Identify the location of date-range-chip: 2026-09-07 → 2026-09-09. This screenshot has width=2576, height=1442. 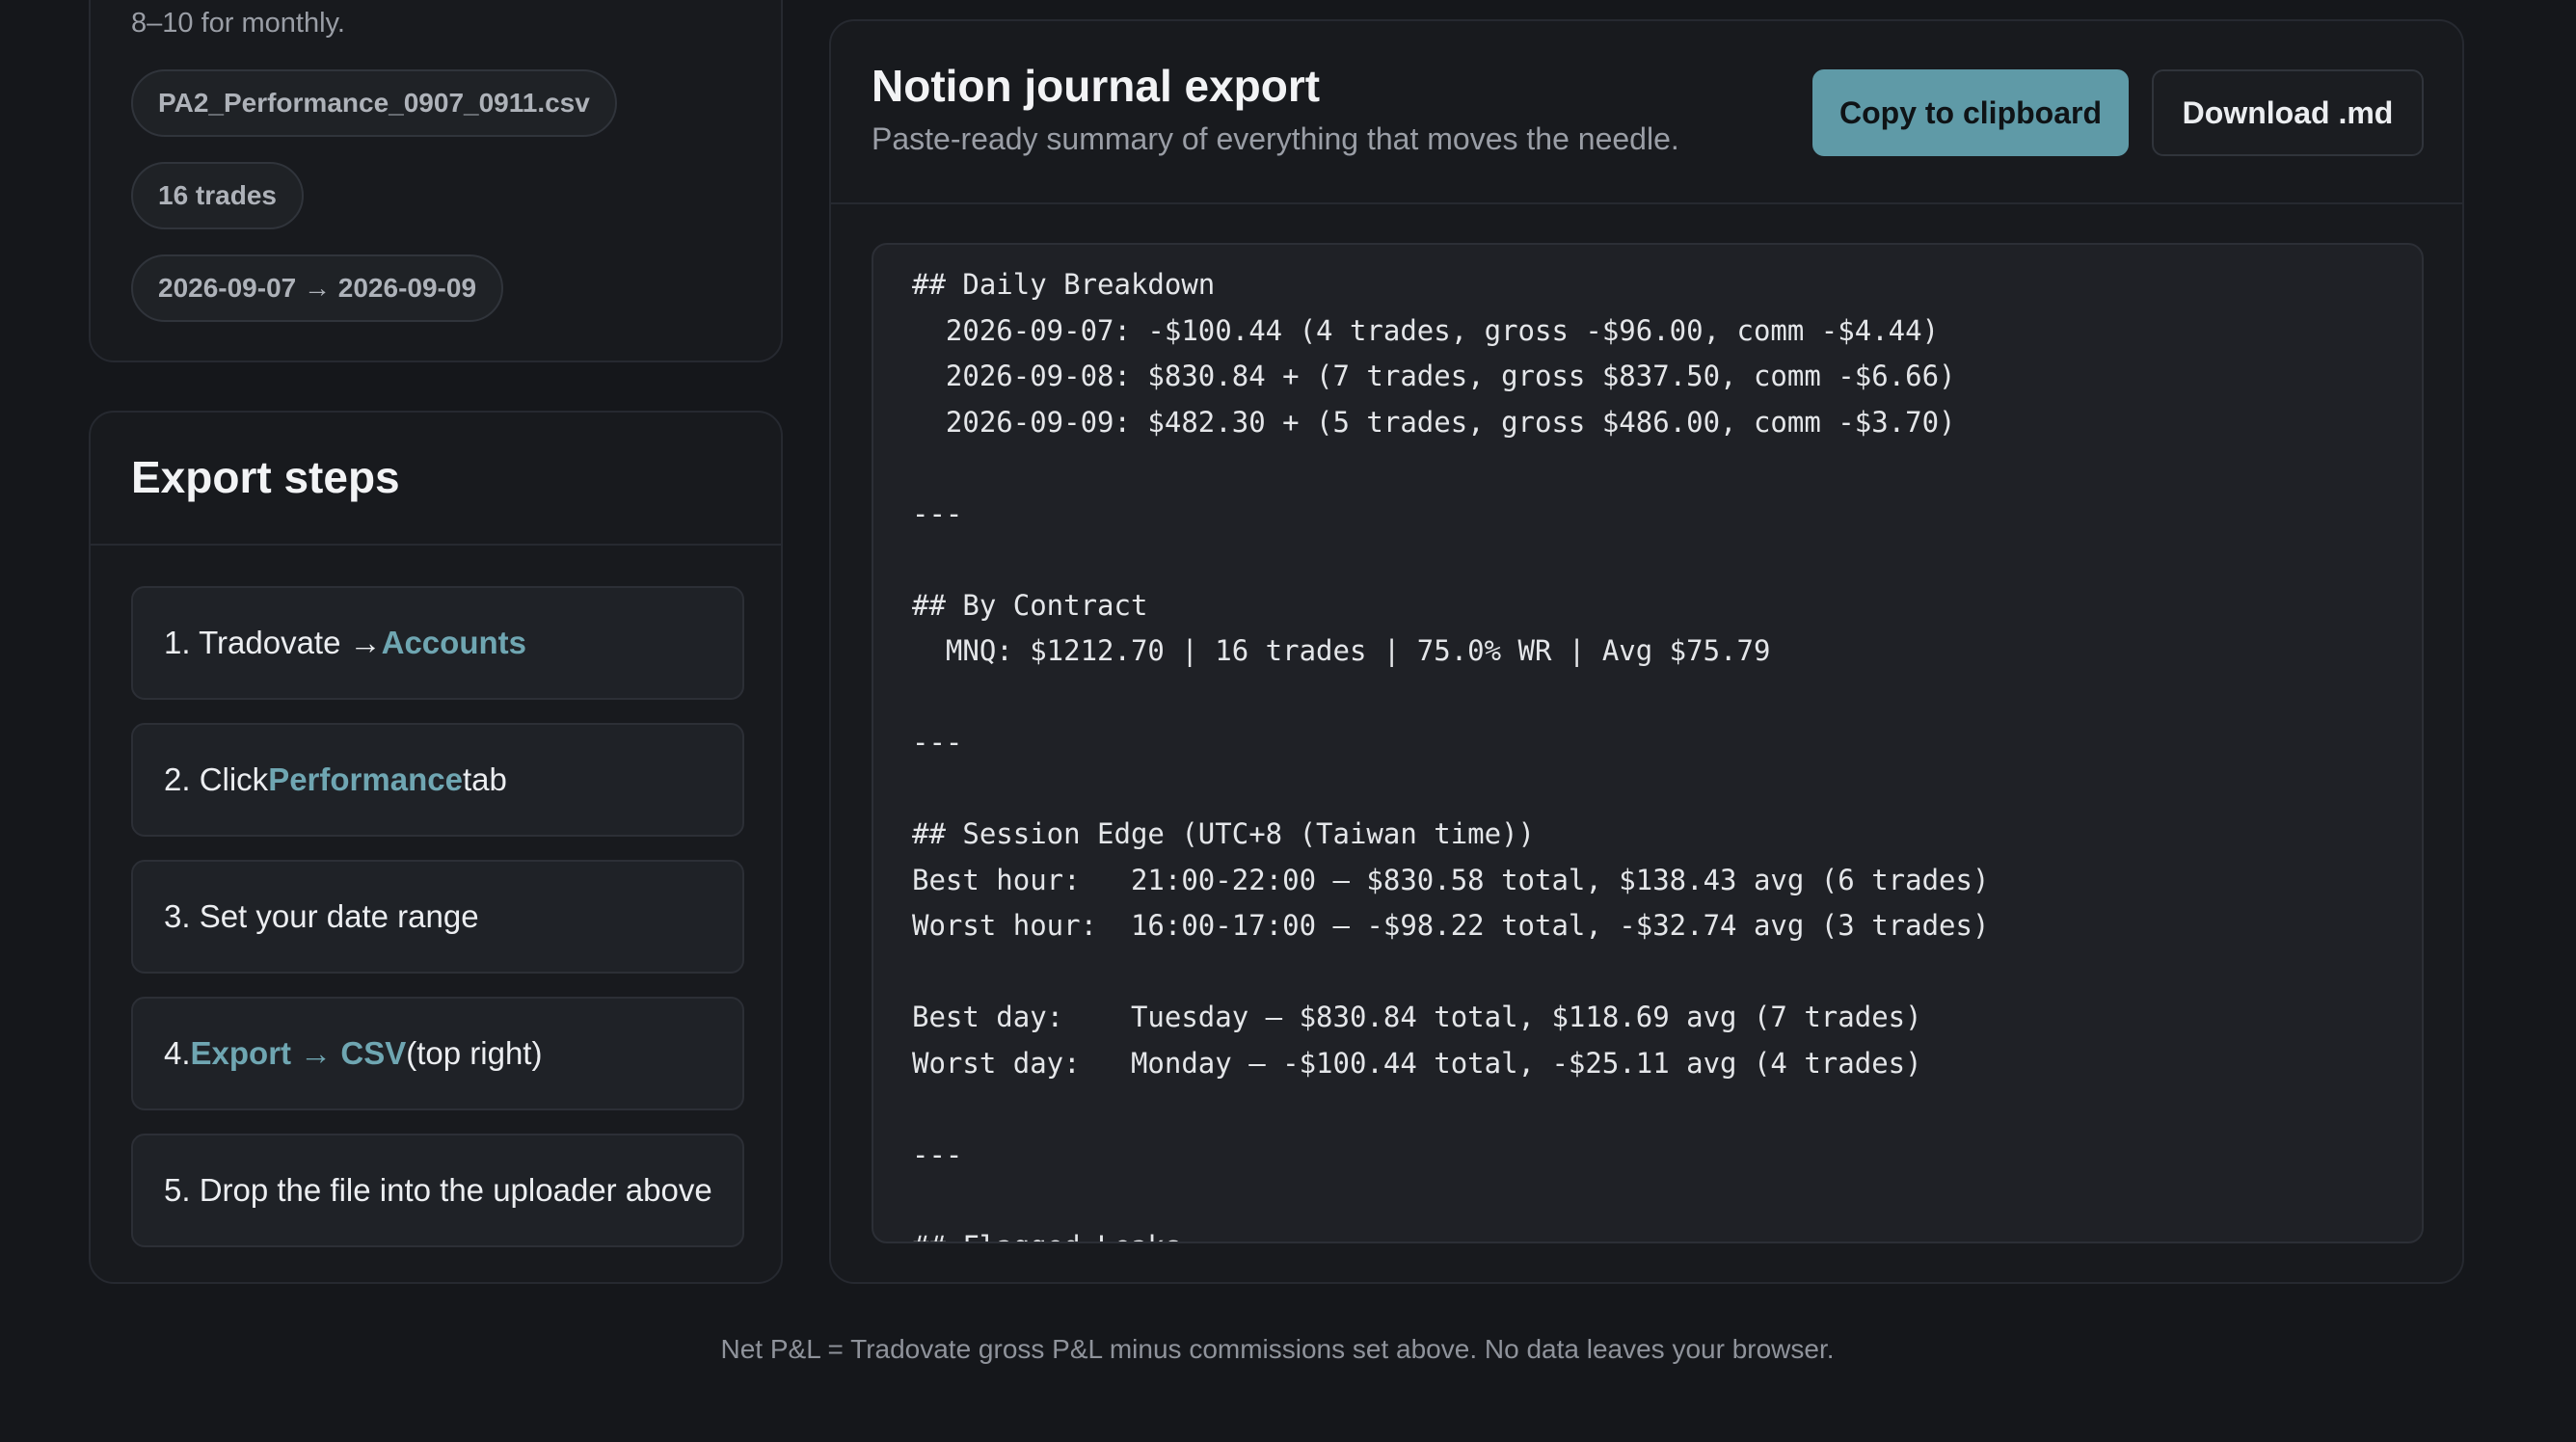
(318, 288).